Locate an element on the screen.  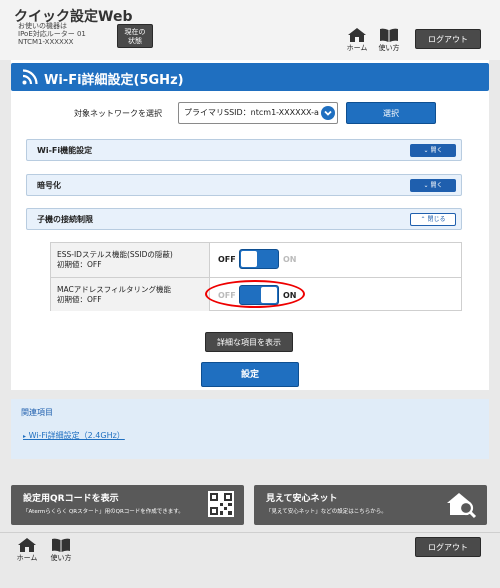
network-label: 対象ネットワークを選択 is located at coordinates (118, 113).